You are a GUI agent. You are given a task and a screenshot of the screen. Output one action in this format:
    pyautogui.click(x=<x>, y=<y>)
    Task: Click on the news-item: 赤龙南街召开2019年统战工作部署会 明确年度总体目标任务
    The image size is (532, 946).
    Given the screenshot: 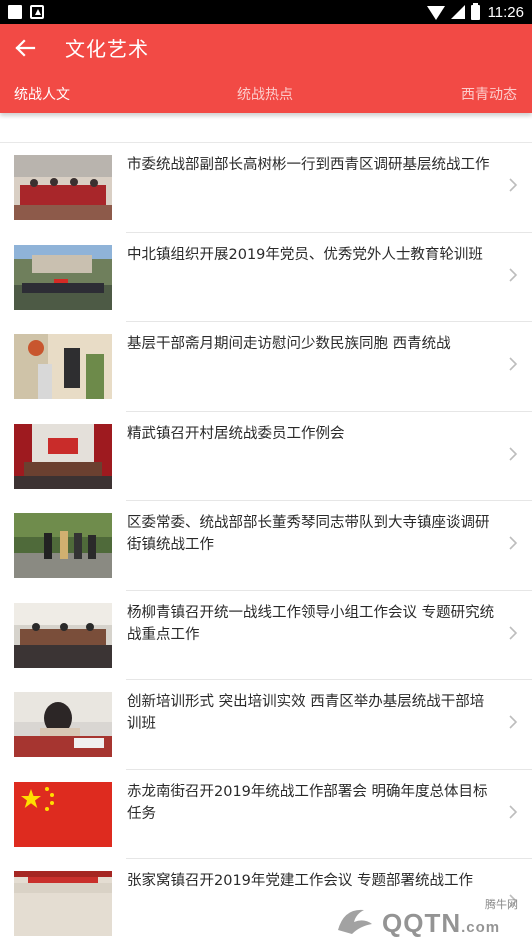 What is the action you would take?
    pyautogui.click(x=266, y=815)
    